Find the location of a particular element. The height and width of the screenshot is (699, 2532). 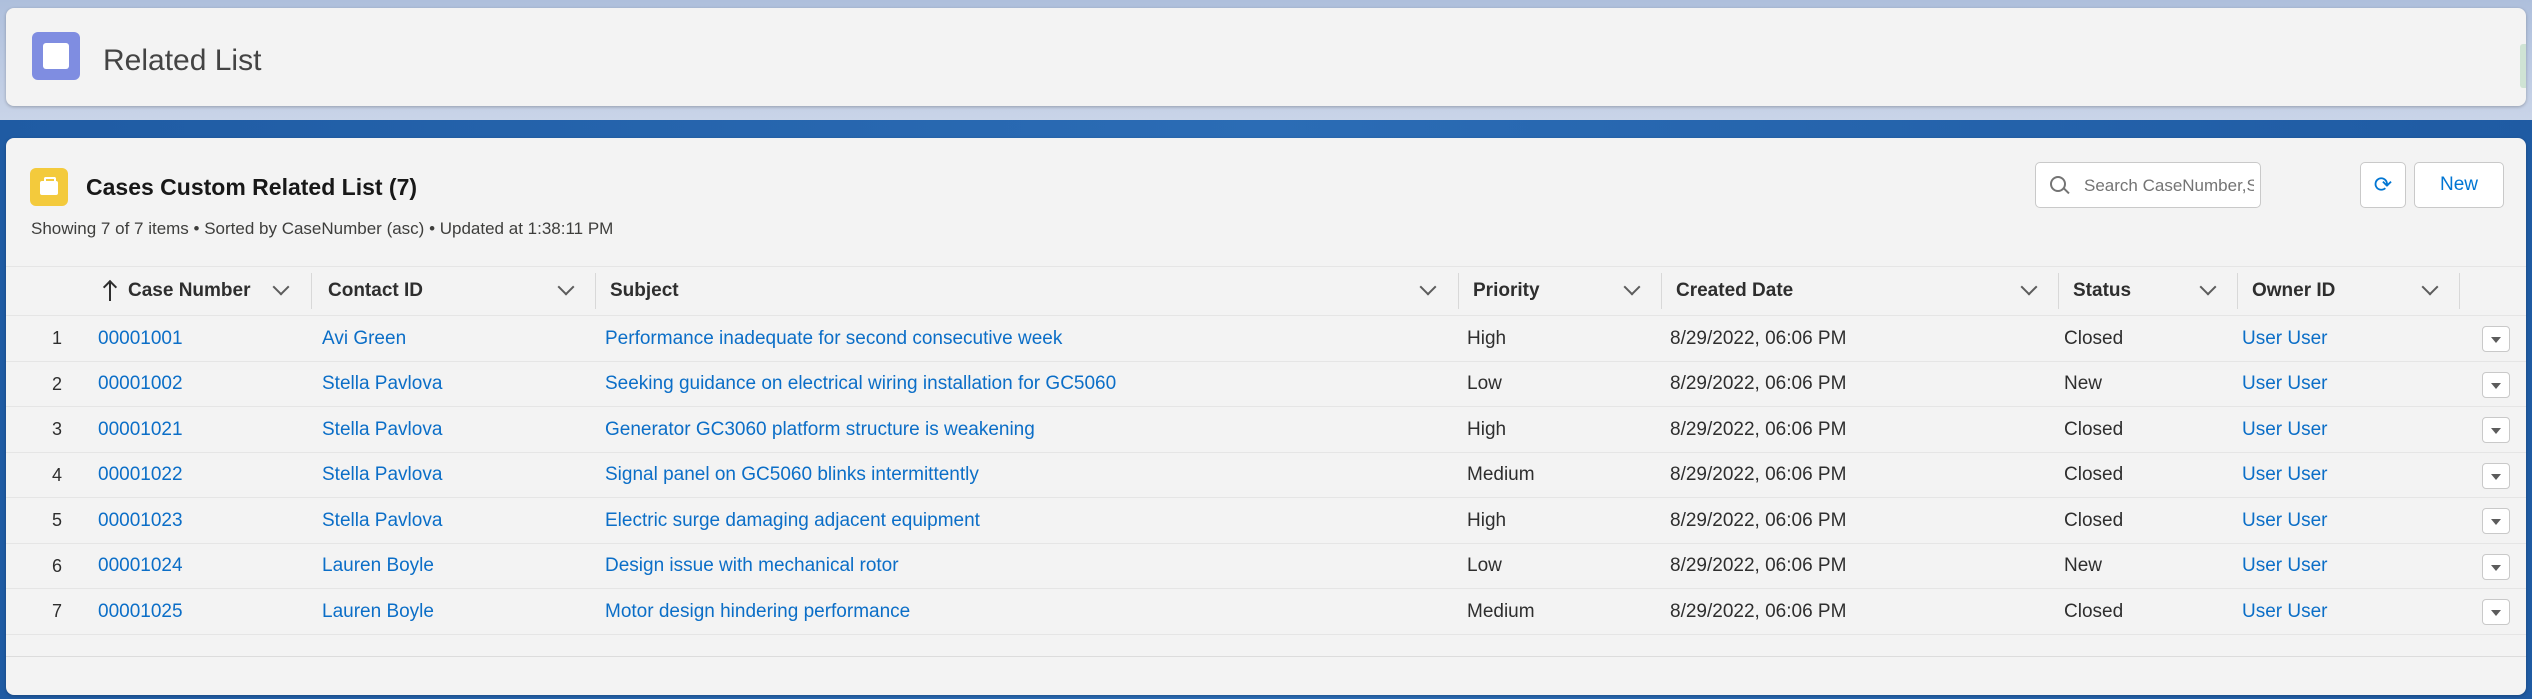

app-icon is located at coordinates (56, 56).